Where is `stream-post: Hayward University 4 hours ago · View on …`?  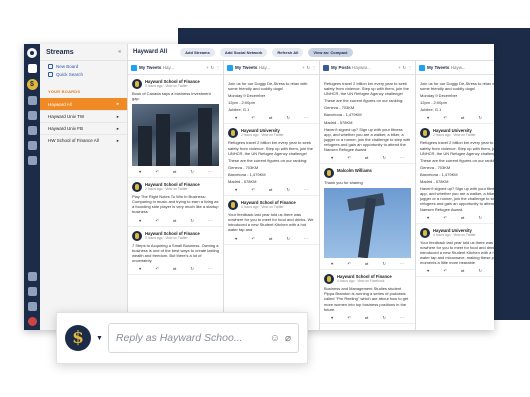
stream-post: Hayward University 4 hours ago · View on … is located at coordinates (455, 251).